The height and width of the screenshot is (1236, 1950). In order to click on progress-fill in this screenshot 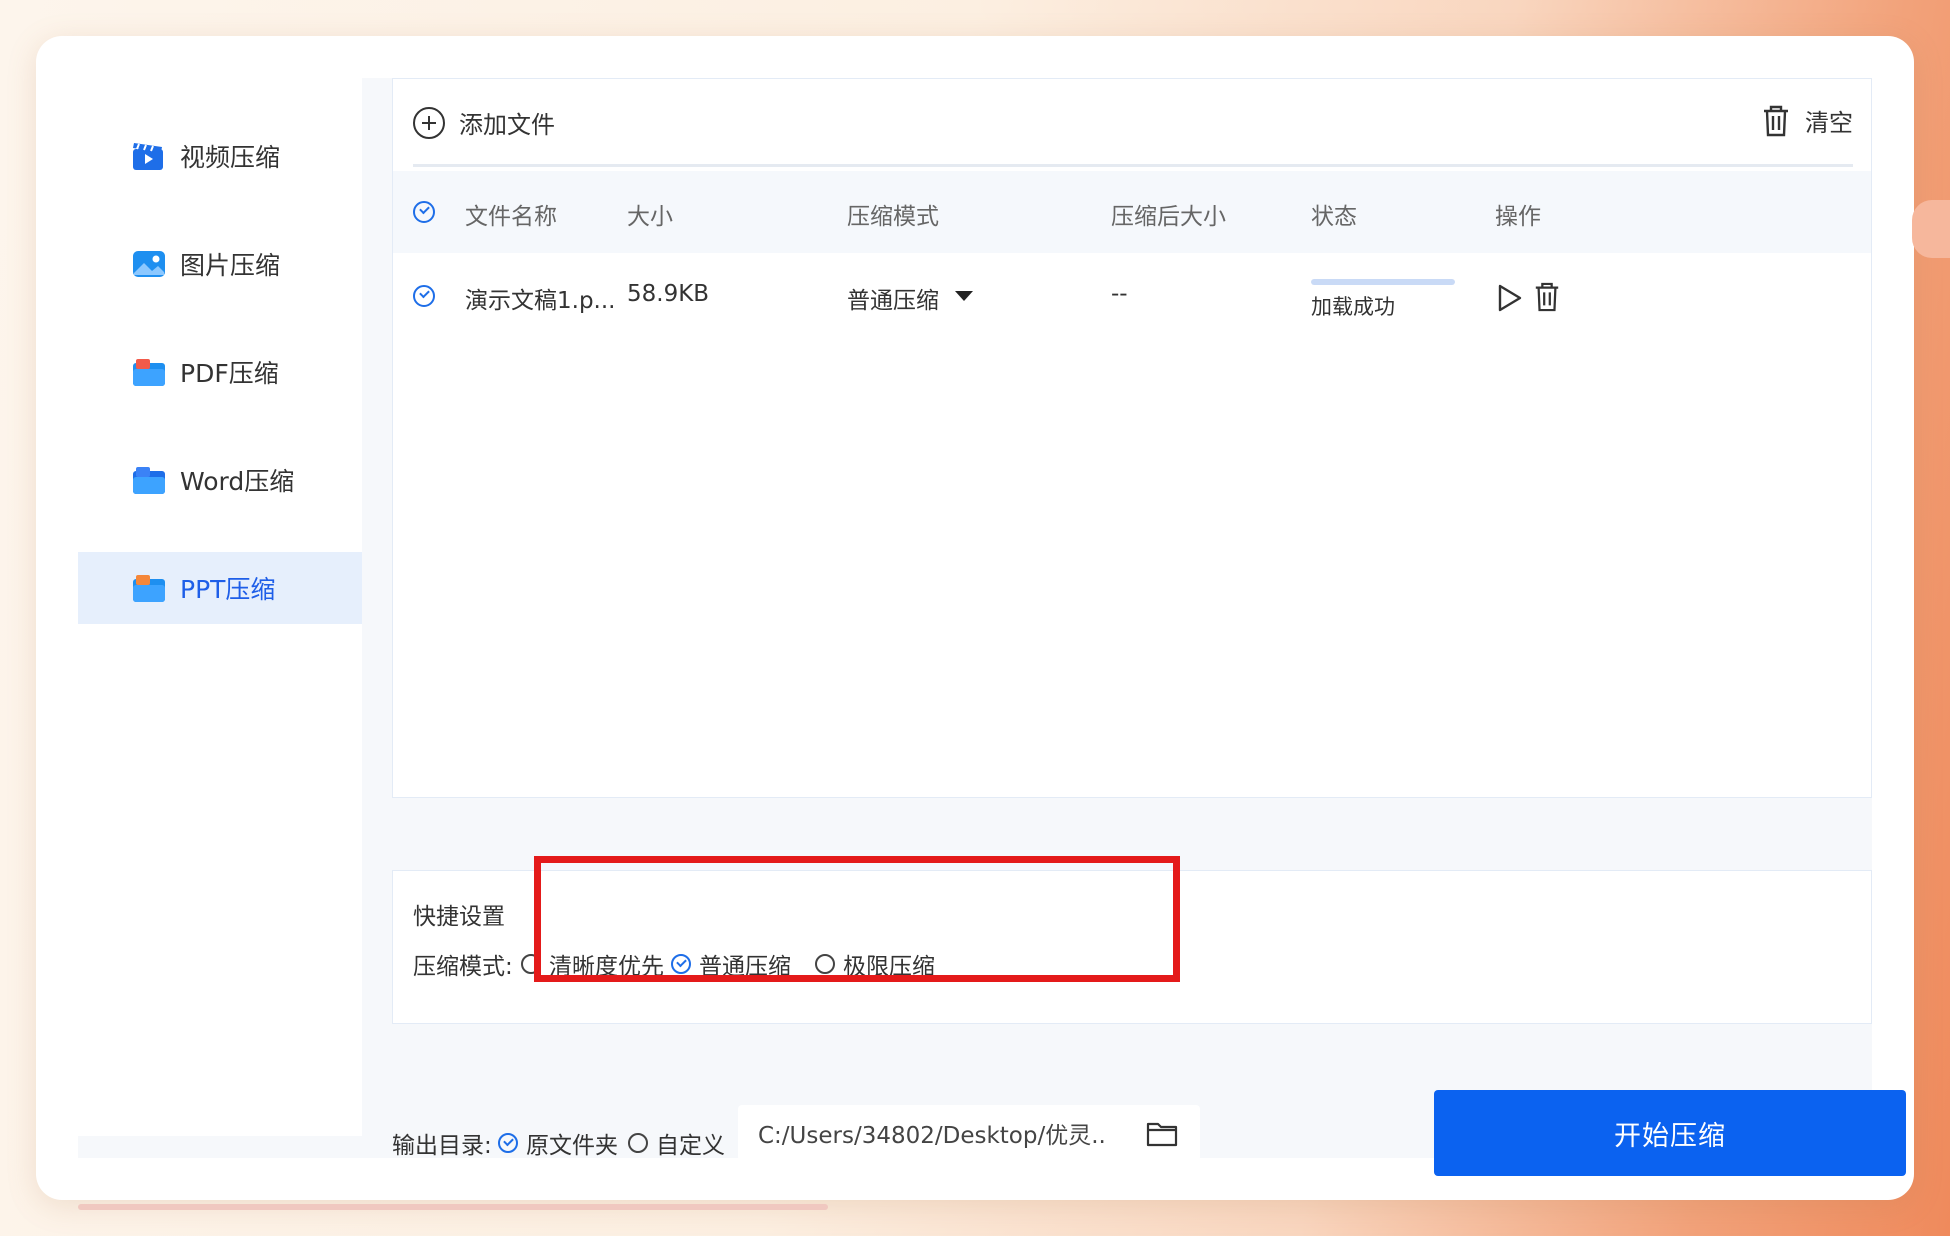, I will do `click(1383, 282)`.